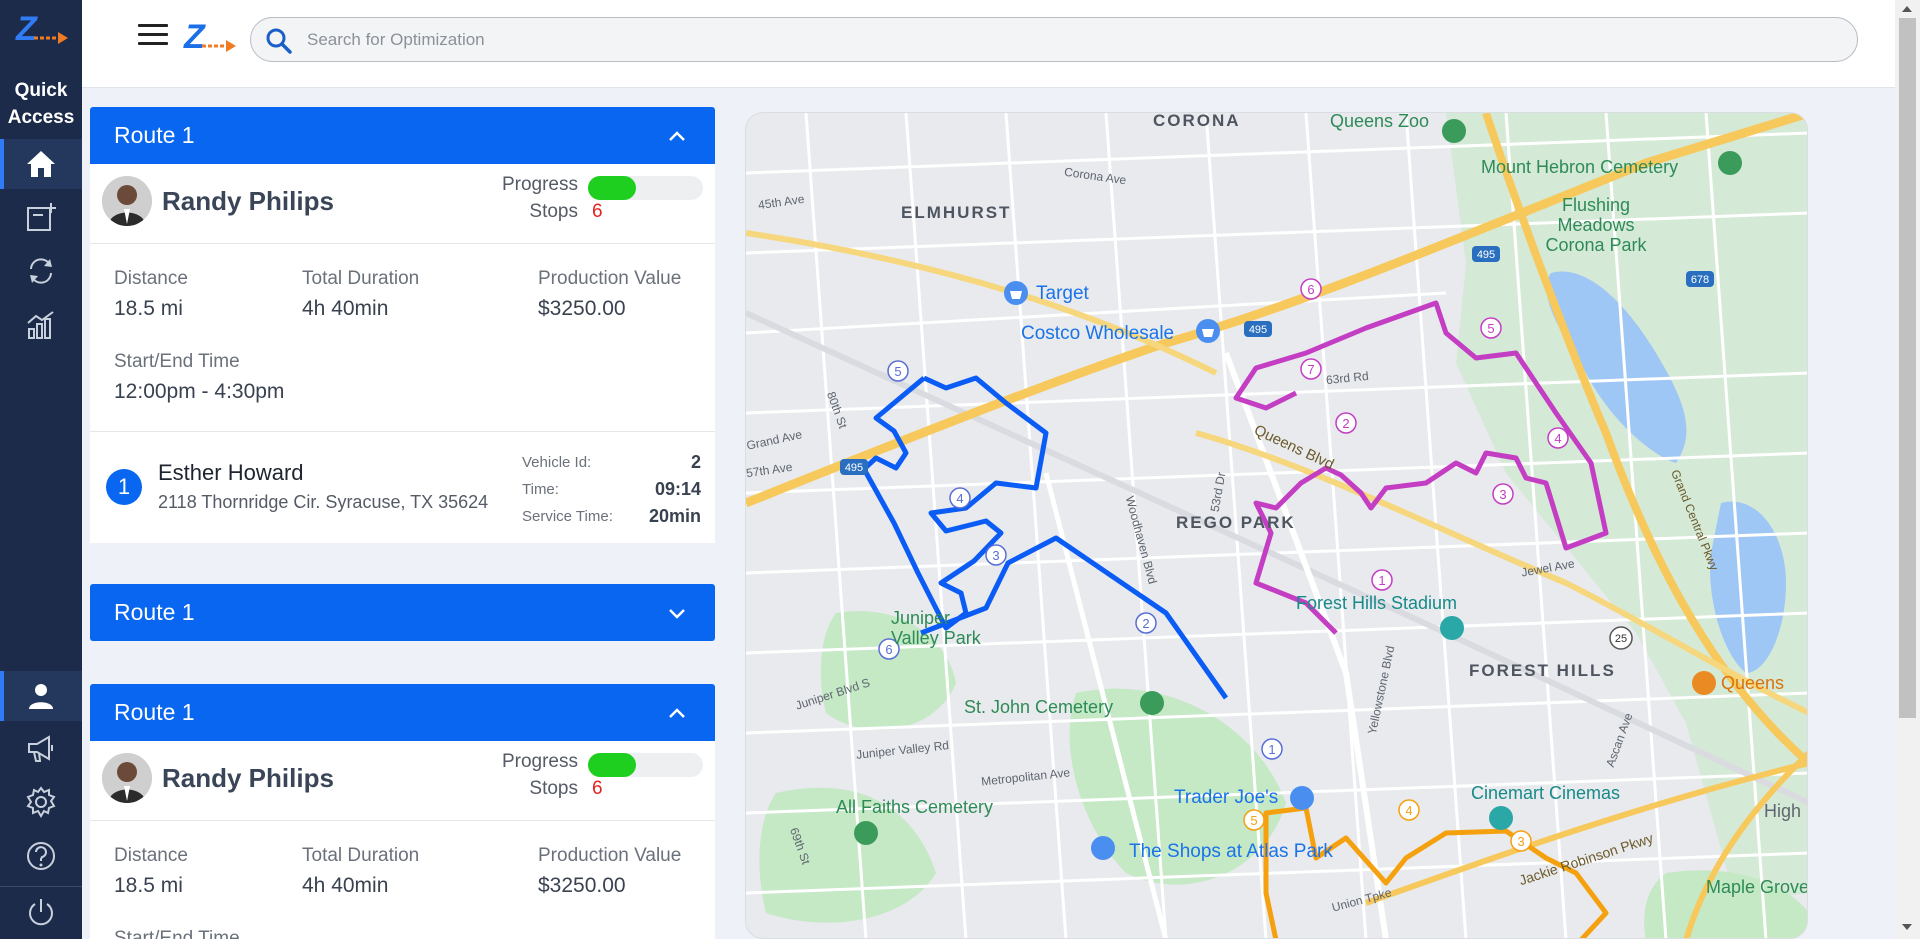  Describe the element at coordinates (151, 278) in the screenshot. I see `distance-label: Distance` at that location.